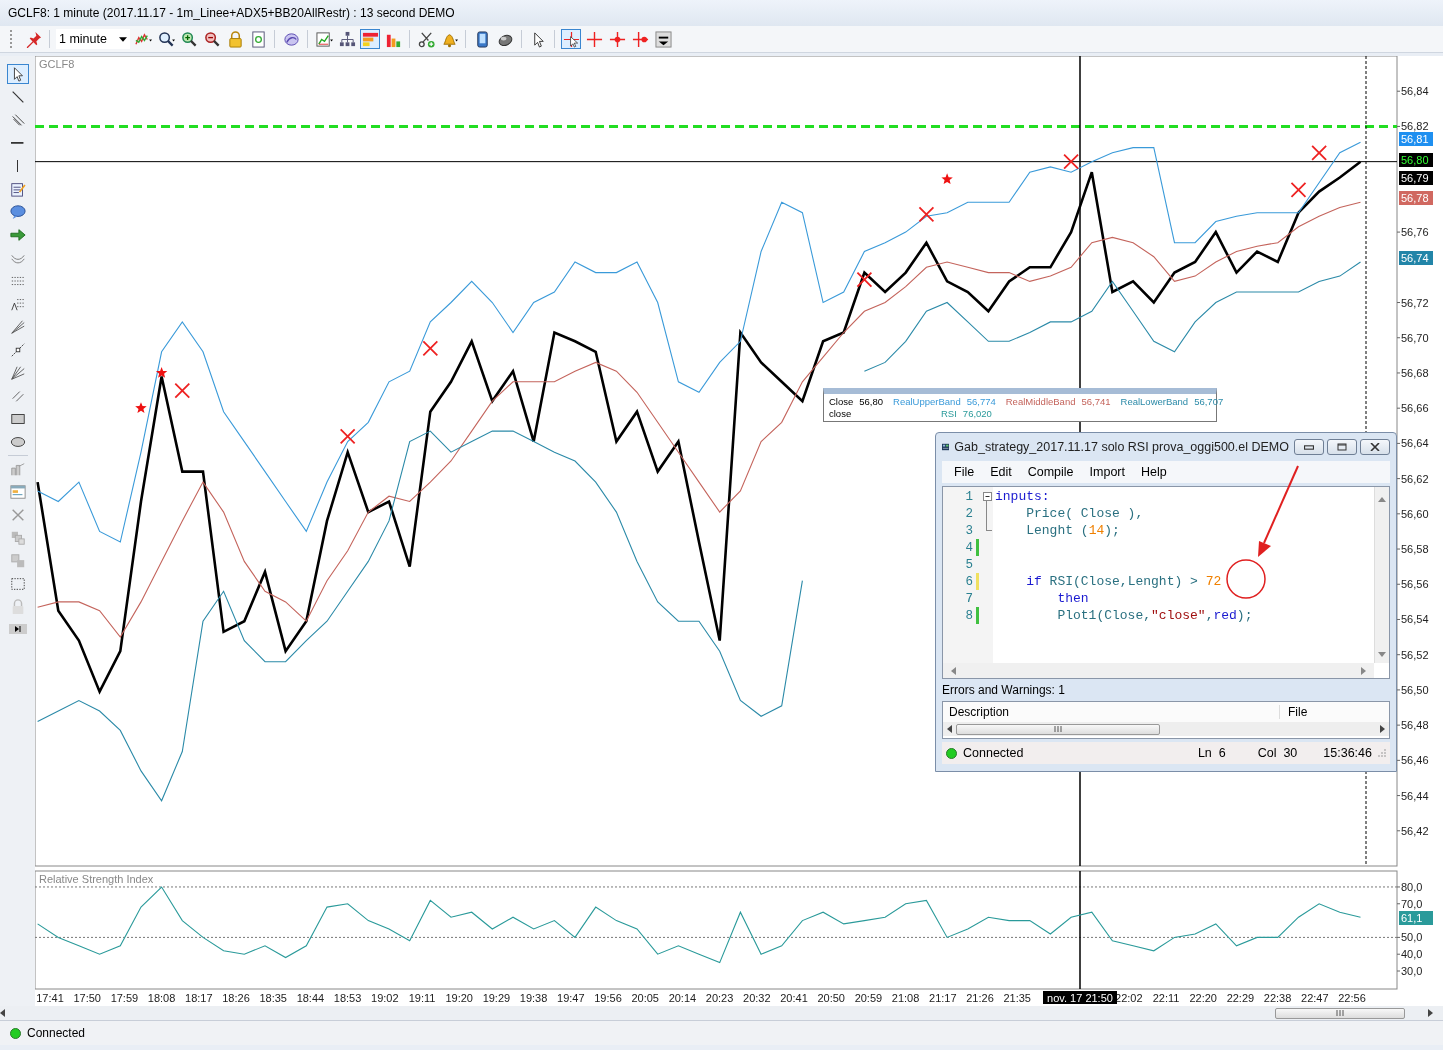 Image resolution: width=1443 pixels, height=1050 pixels. I want to click on fibonacci-icon, so click(17, 304).